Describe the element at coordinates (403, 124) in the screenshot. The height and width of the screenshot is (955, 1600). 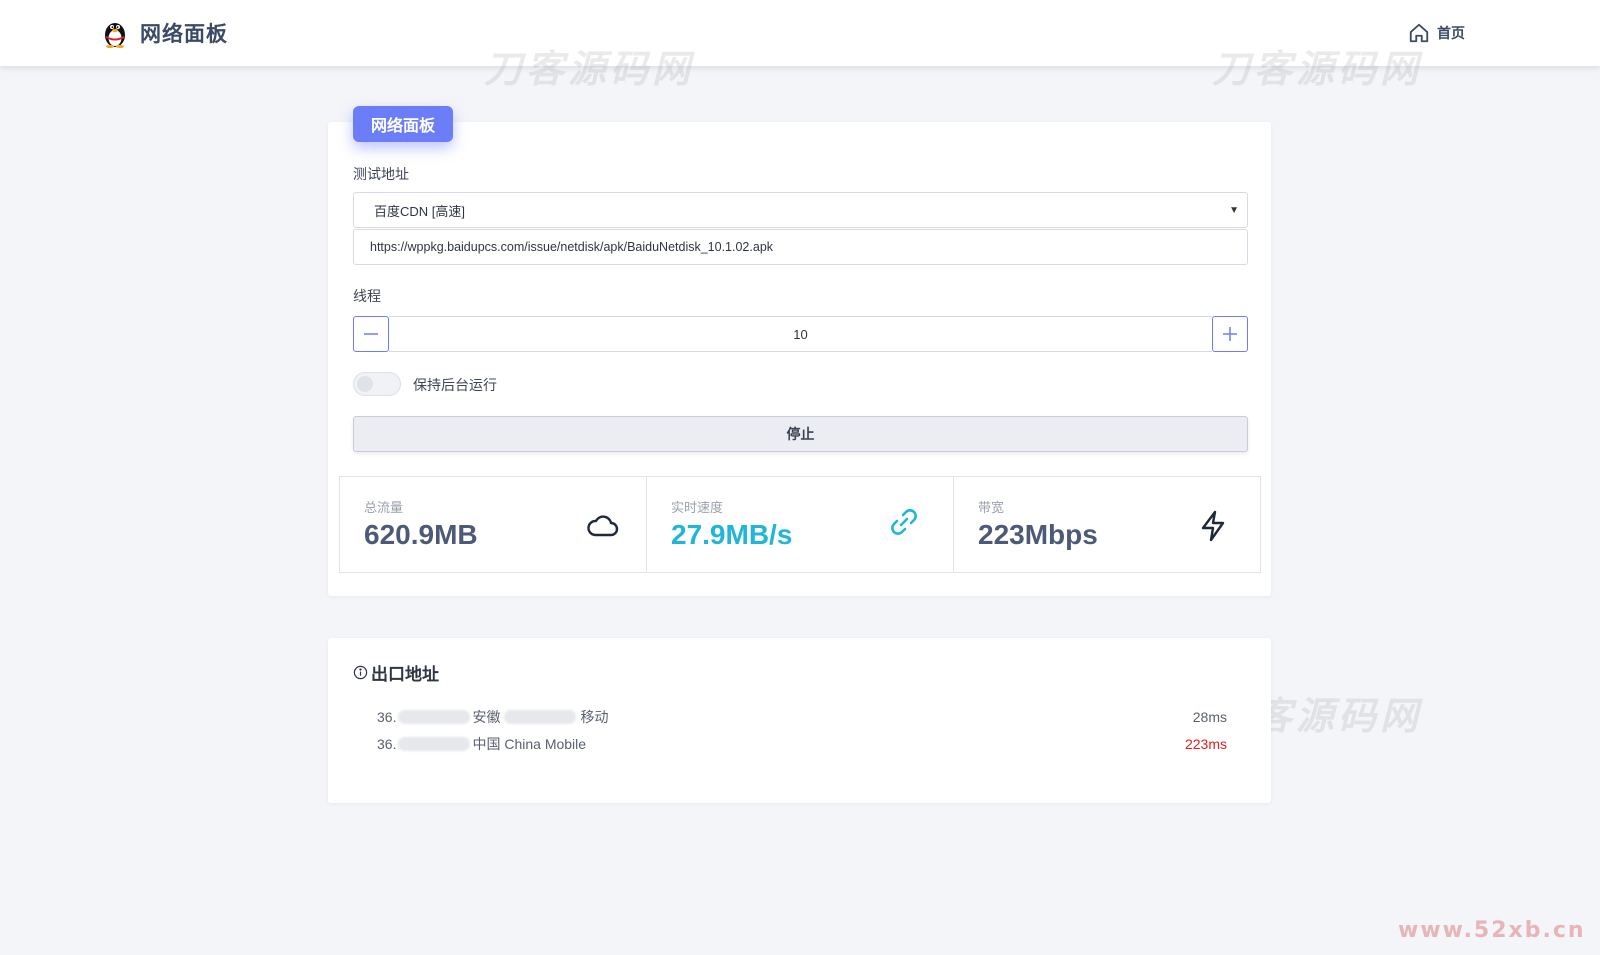
I see `panel-tag: 网络面板` at that location.